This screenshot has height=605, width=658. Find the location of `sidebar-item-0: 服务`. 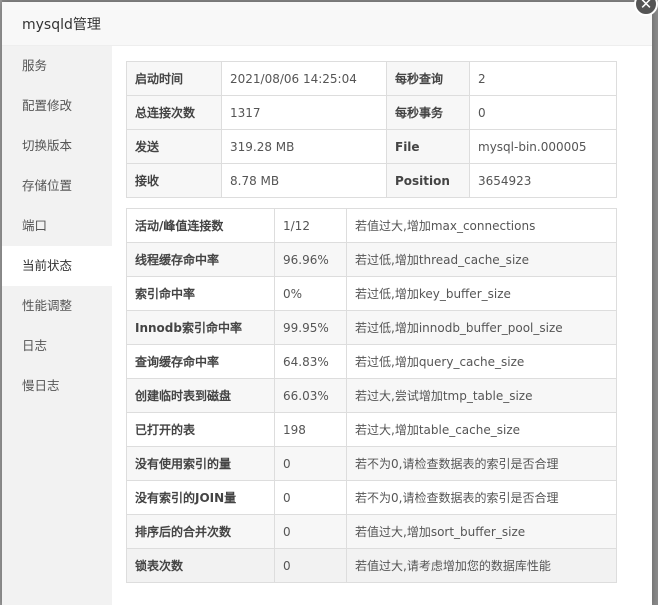

sidebar-item-0: 服务 is located at coordinates (57, 66).